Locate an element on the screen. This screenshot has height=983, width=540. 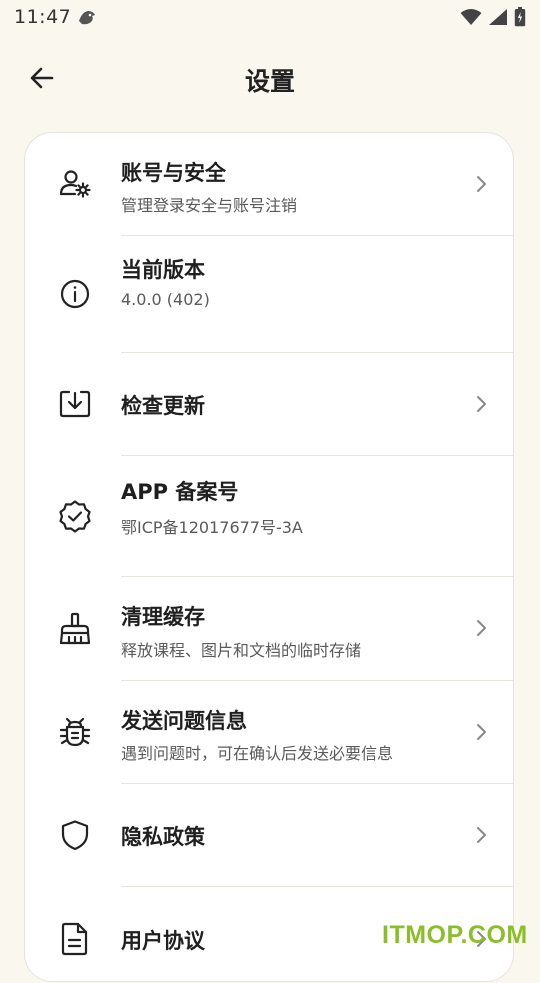
settings-item-account-security-title: 账号与安全 is located at coordinates (173, 173).